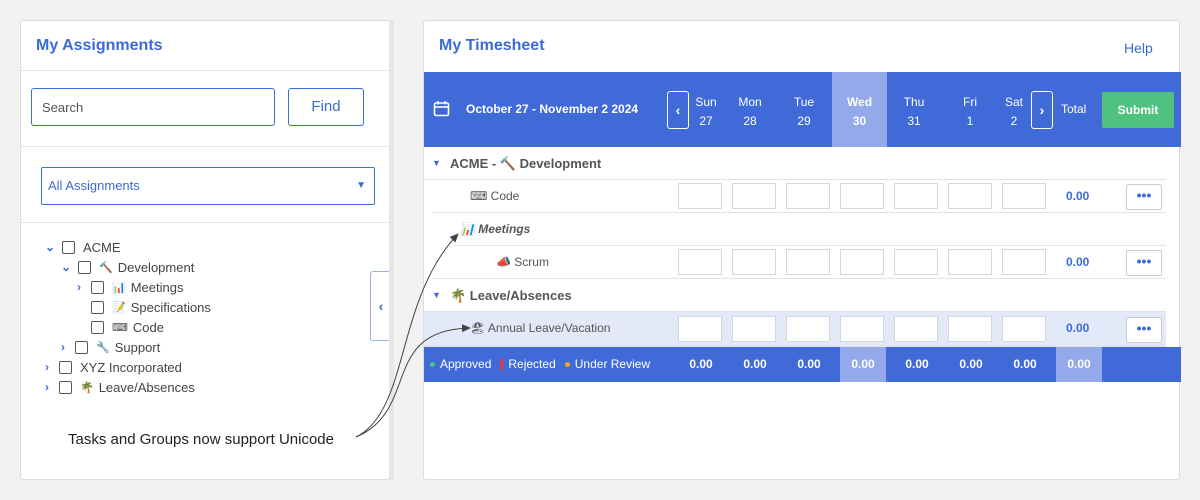 Image resolution: width=1200 pixels, height=500 pixels. I want to click on day-header: Tue 29, so click(804, 111).